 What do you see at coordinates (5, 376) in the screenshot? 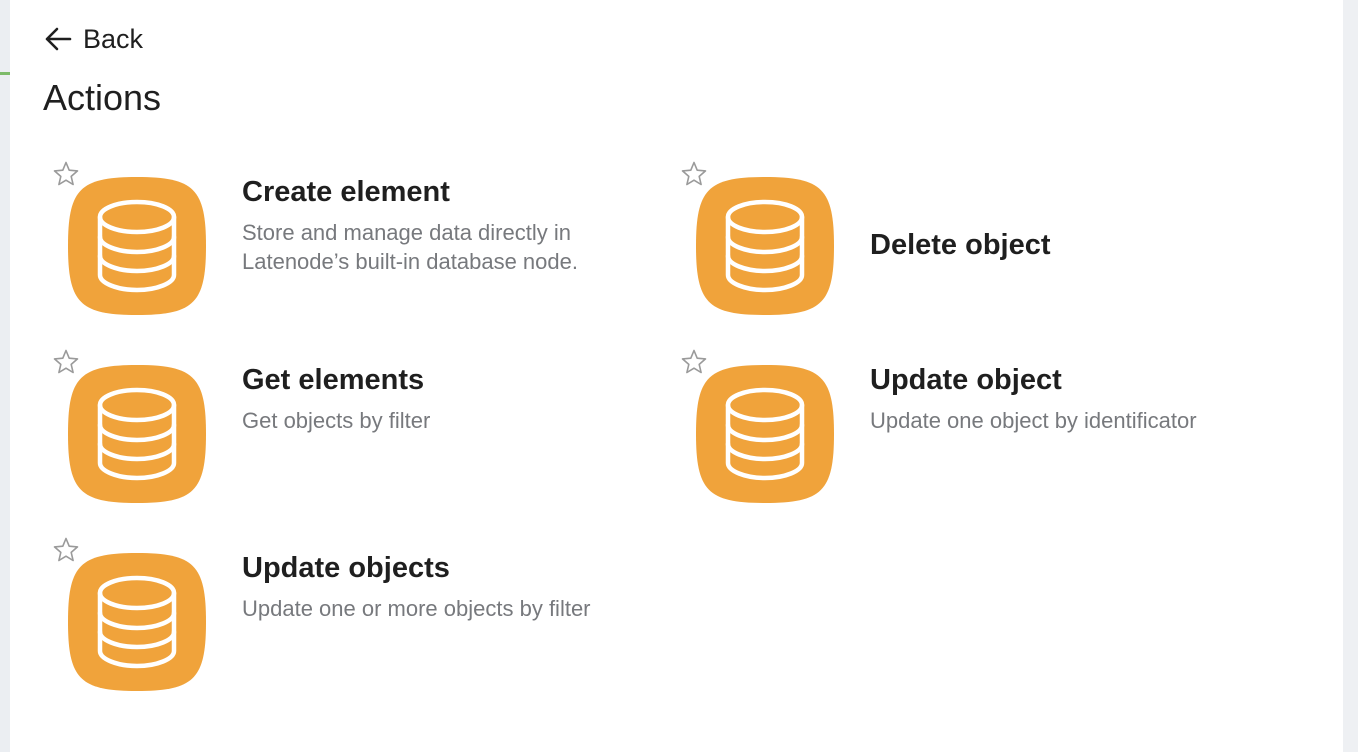
I see `left-rail` at bounding box center [5, 376].